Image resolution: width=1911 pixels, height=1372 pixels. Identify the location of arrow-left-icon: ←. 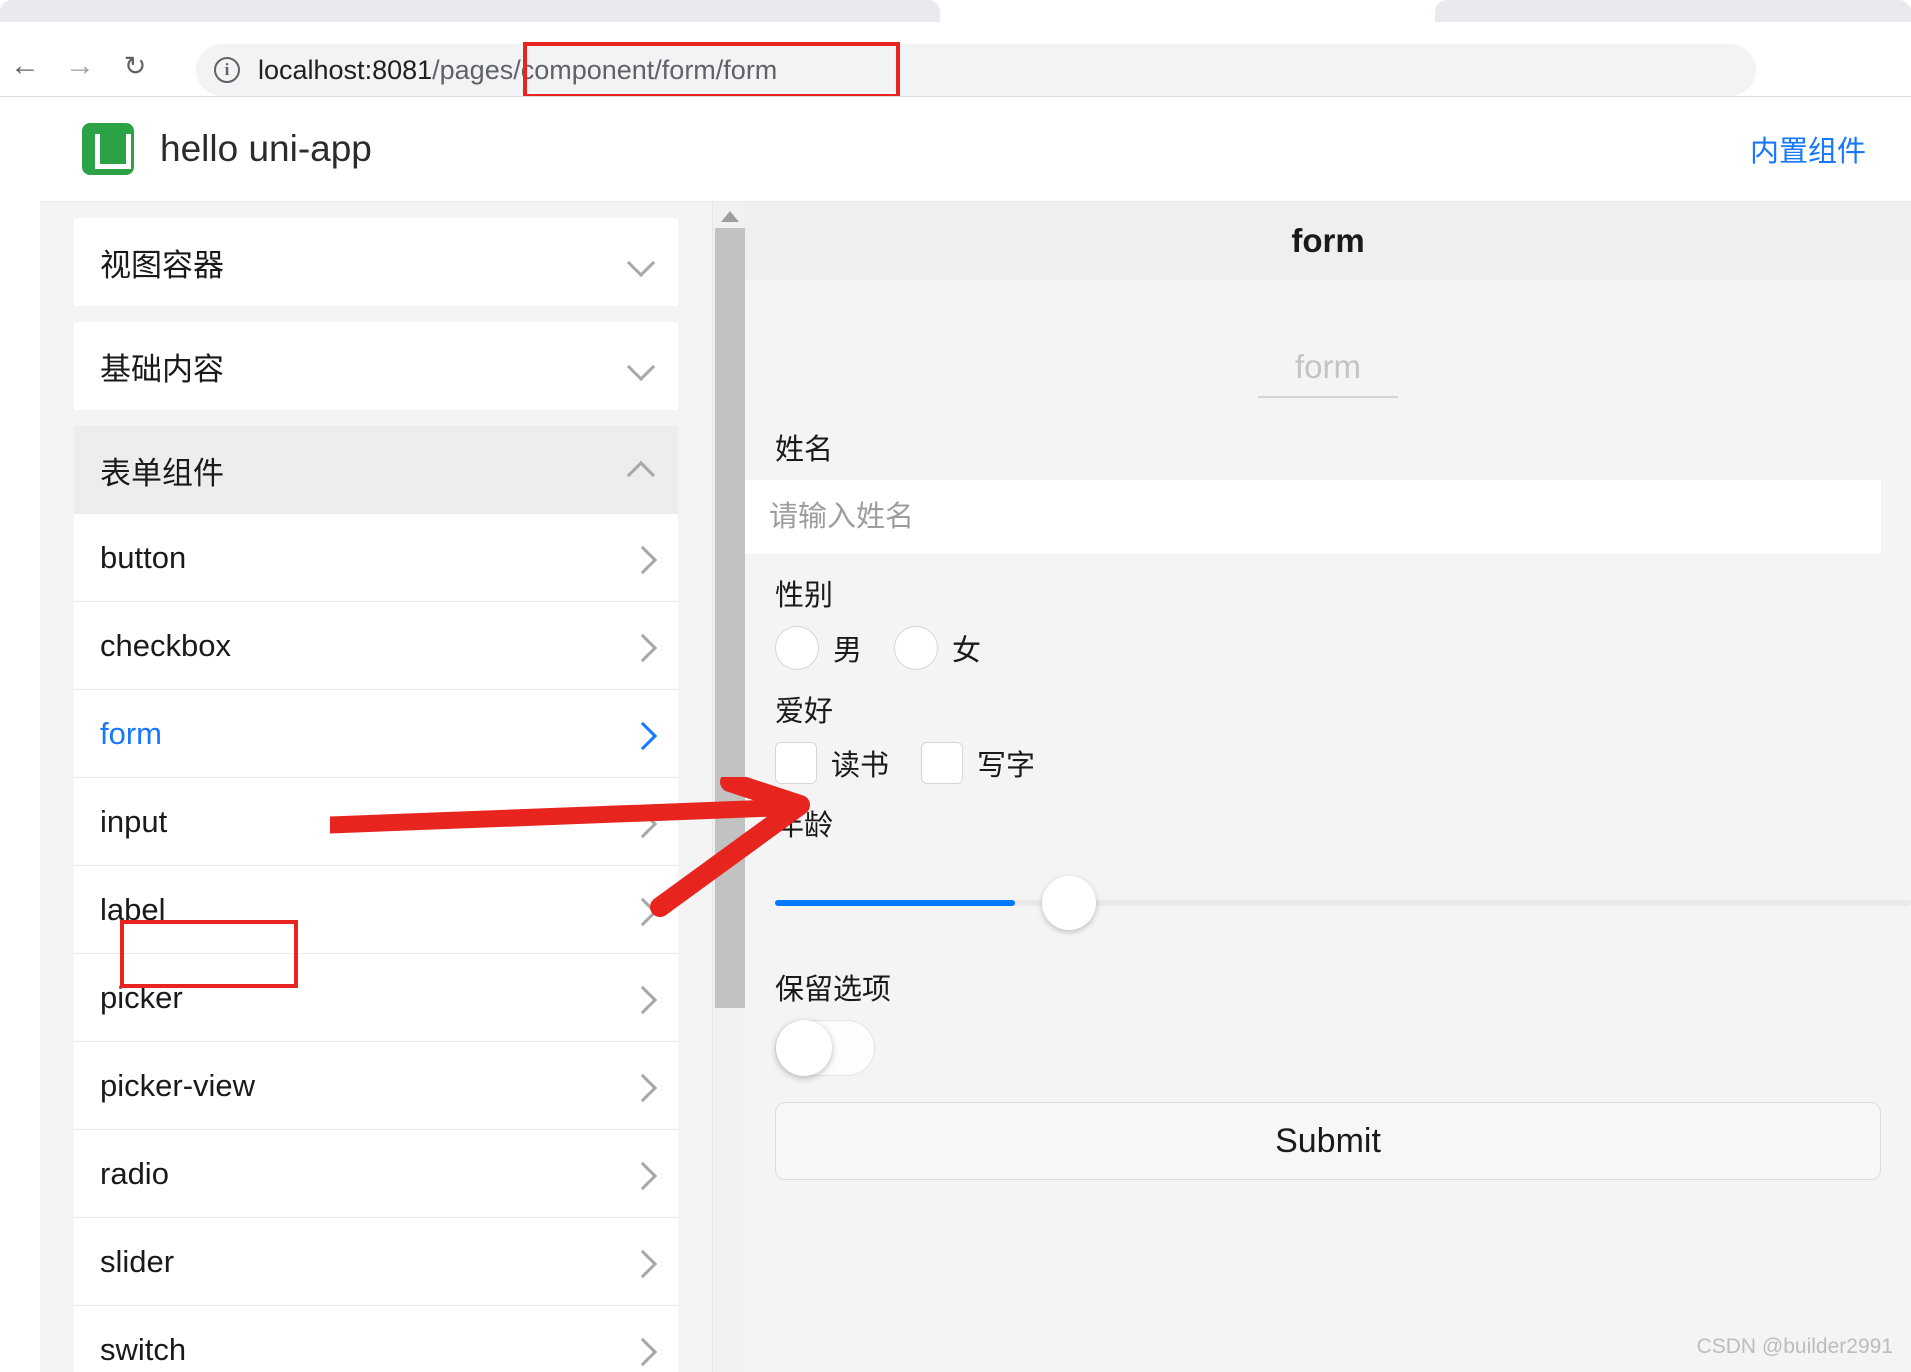
(25, 66).